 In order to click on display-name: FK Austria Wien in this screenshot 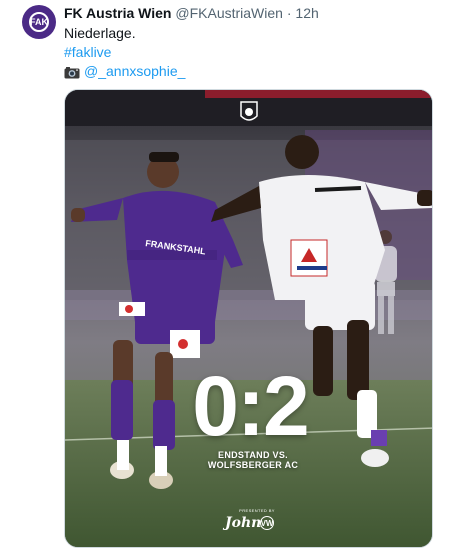, I will do `click(117, 13)`.